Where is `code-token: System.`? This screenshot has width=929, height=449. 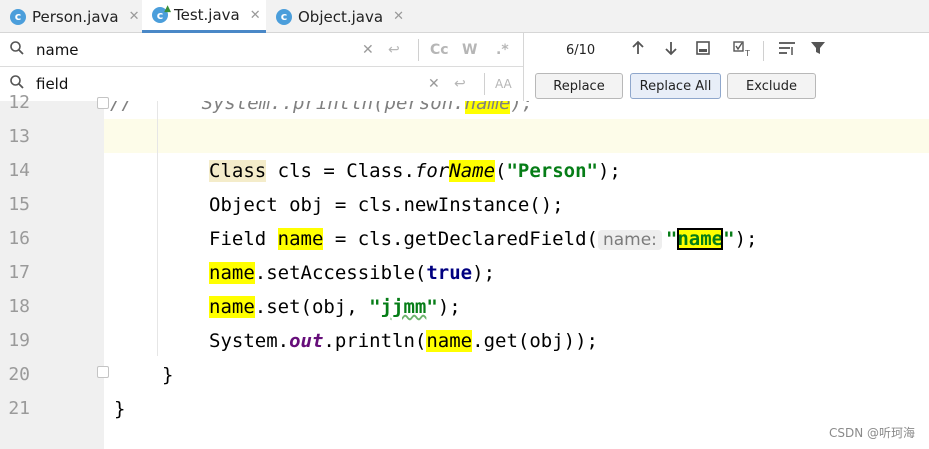 code-token: System. is located at coordinates (249, 341).